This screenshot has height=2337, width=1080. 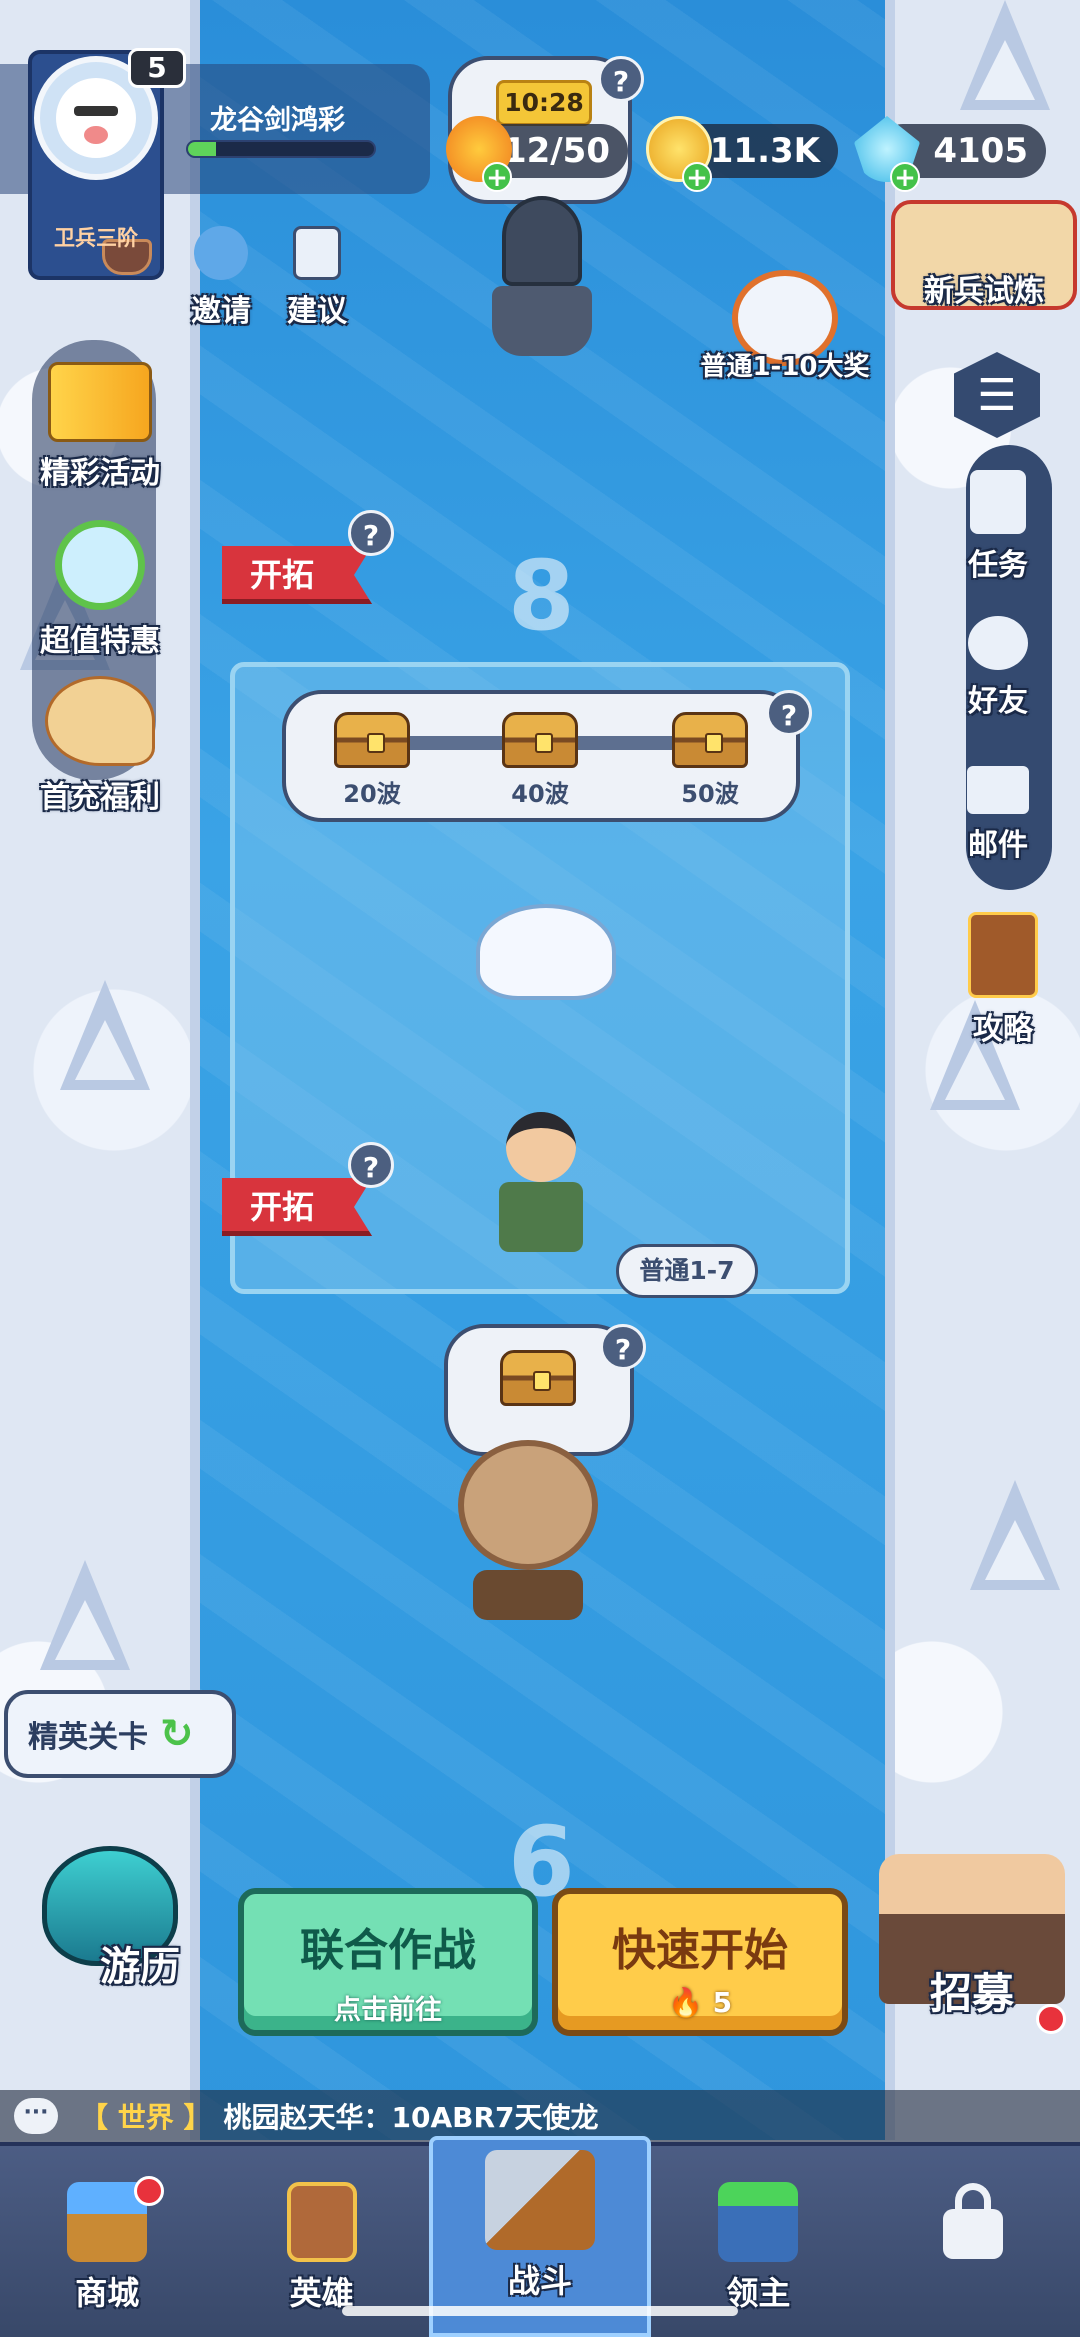 I want to click on snowman-invite-icon, so click(x=221, y=253).